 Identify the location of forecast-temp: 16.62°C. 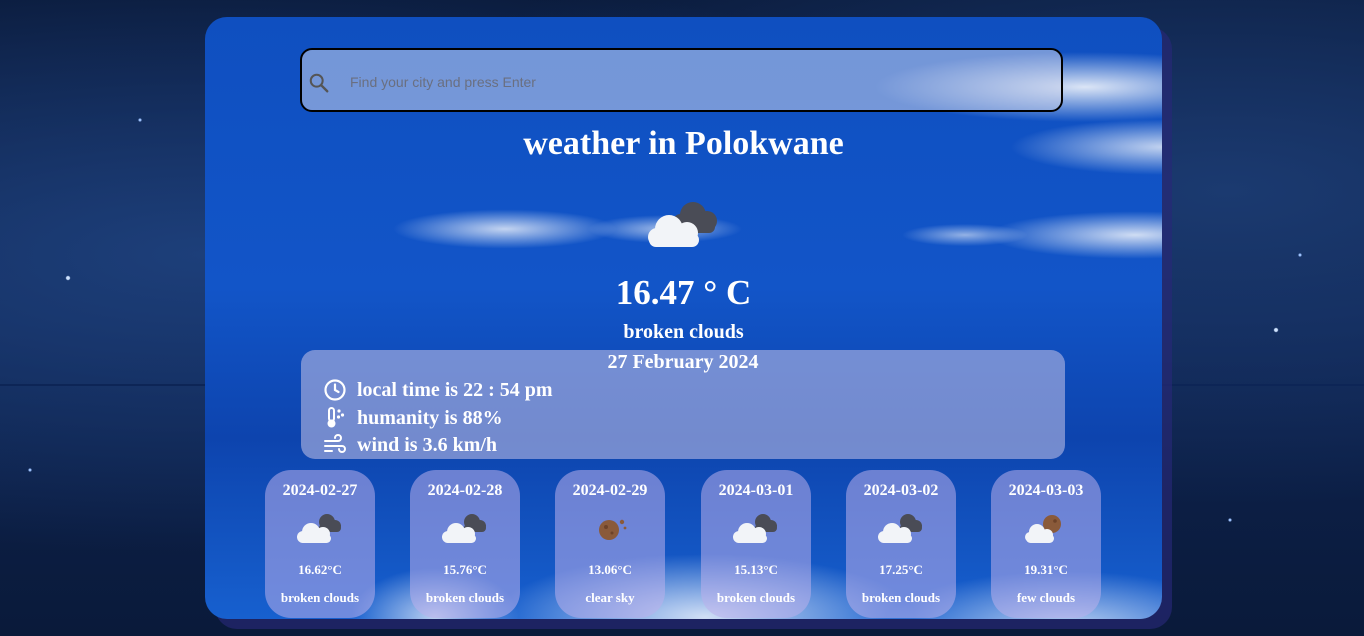
(320, 569).